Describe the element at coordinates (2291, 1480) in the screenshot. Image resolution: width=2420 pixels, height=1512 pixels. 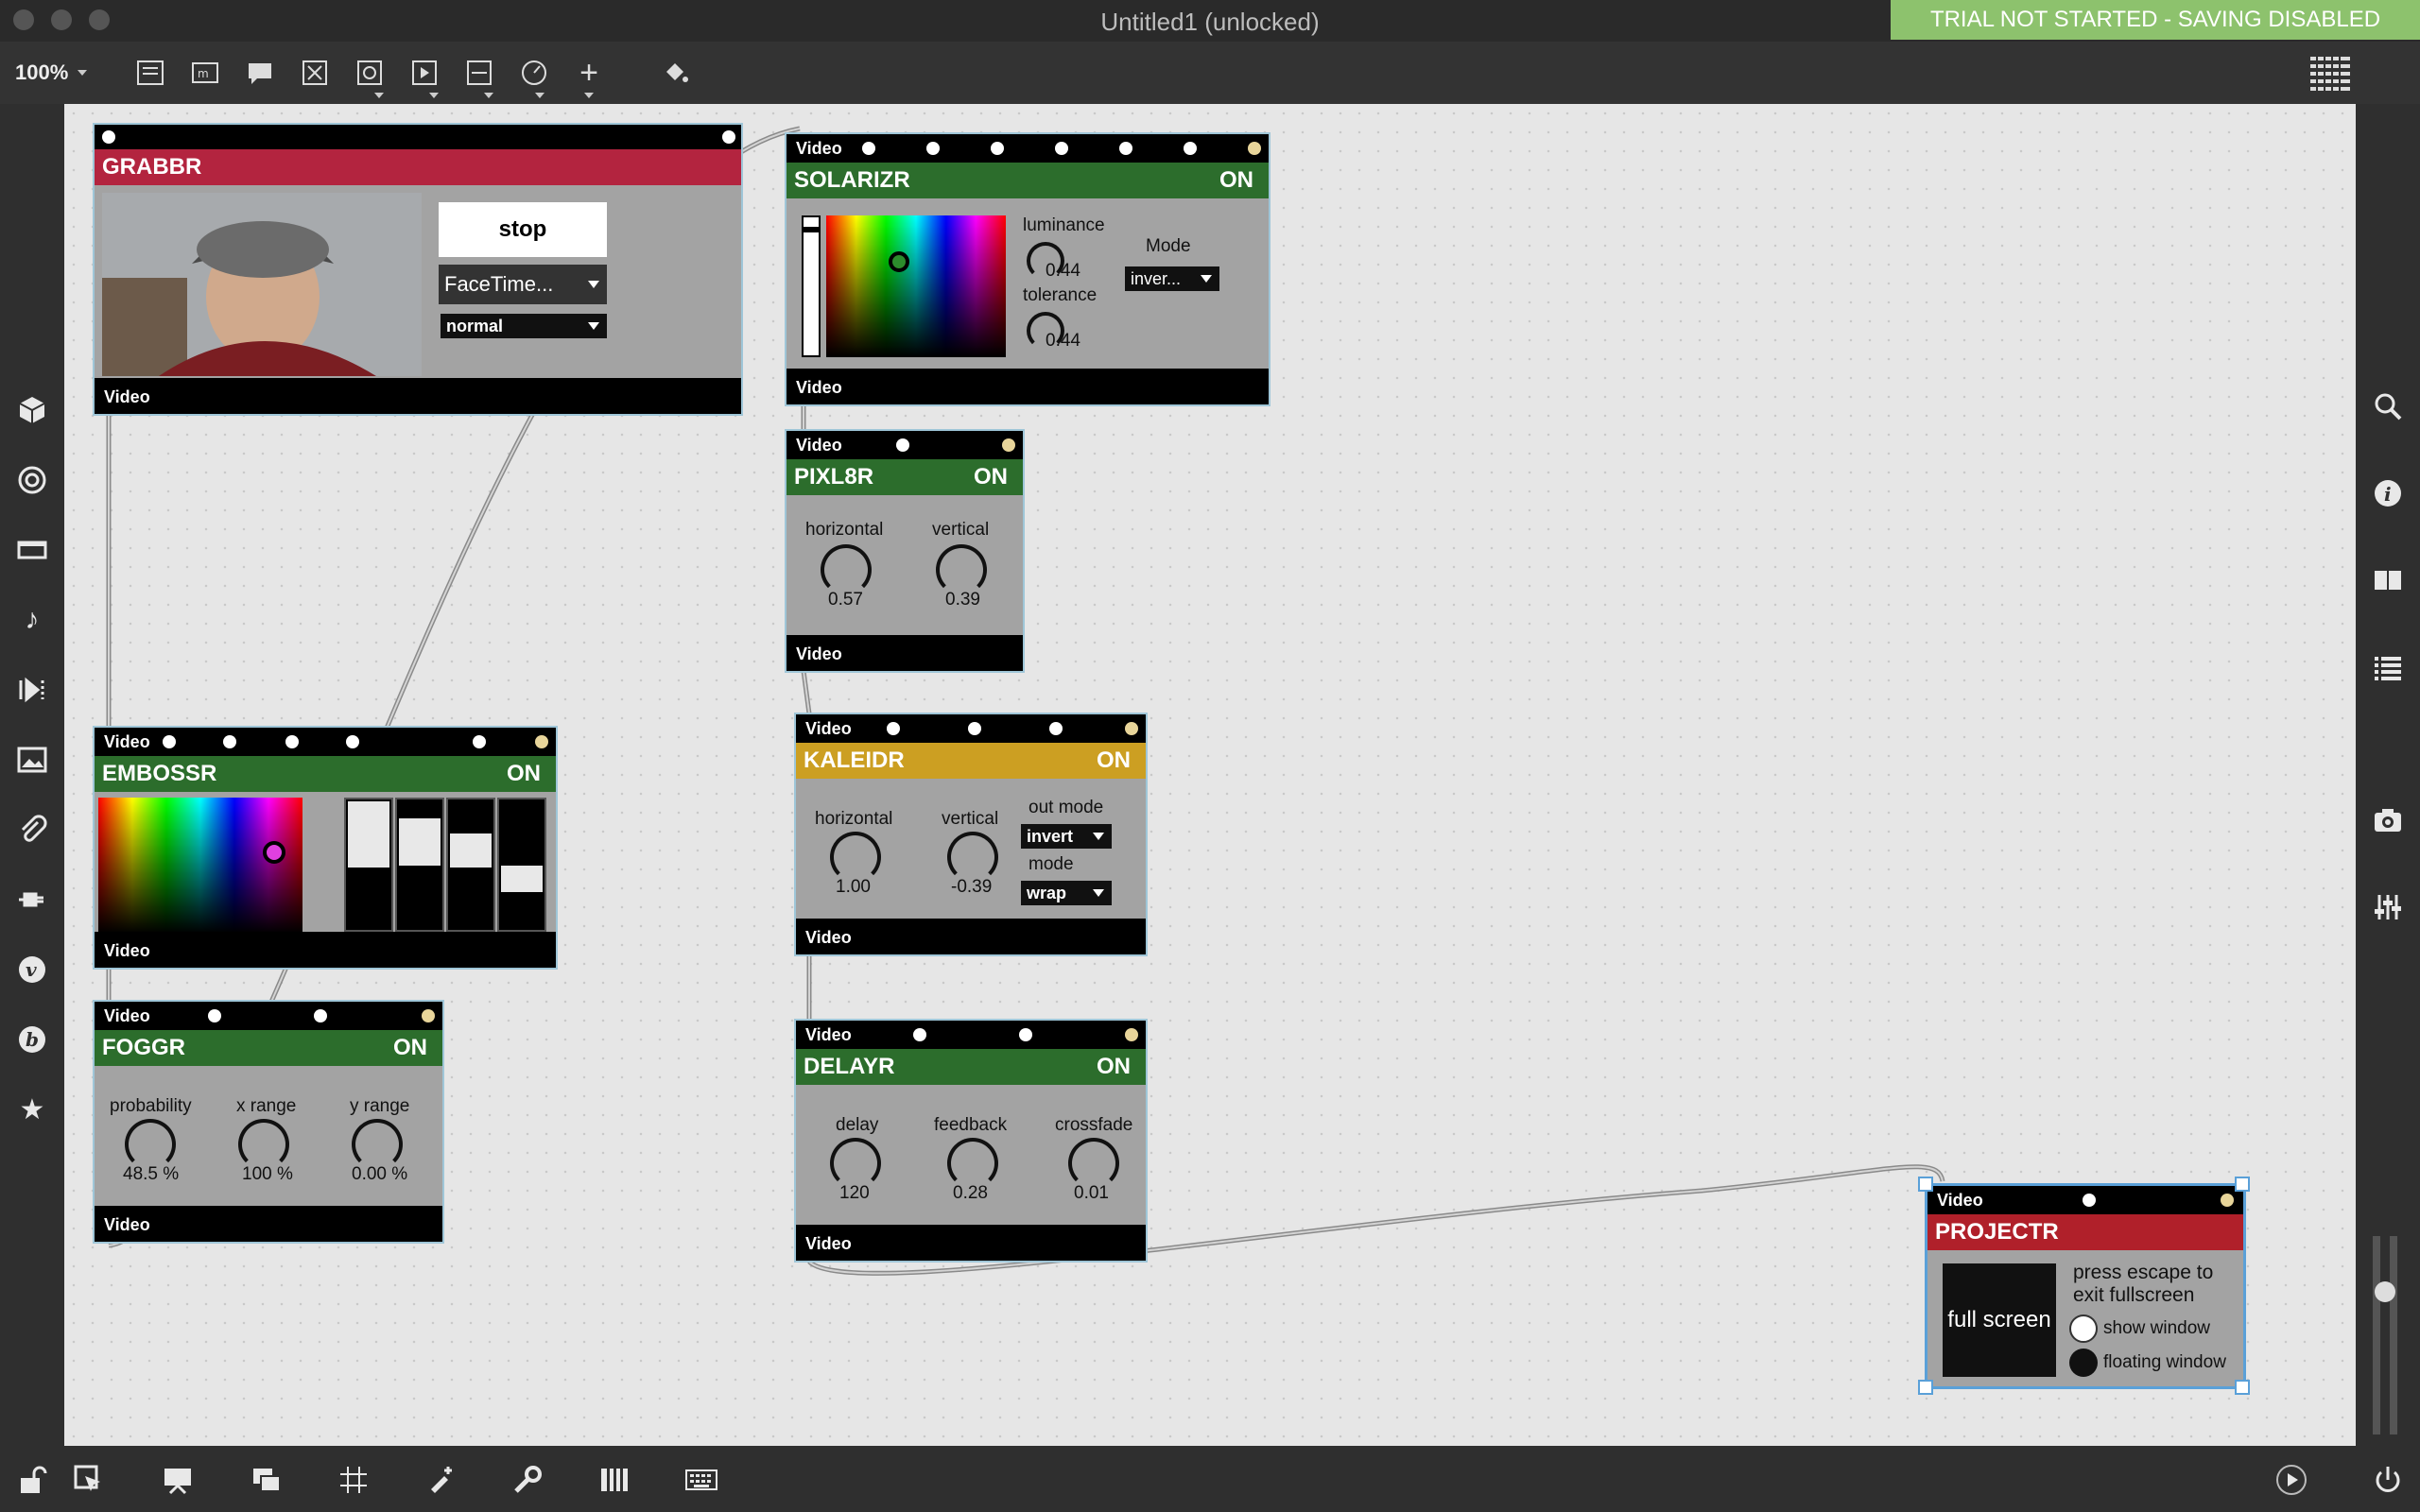
I see `transport-icon` at that location.